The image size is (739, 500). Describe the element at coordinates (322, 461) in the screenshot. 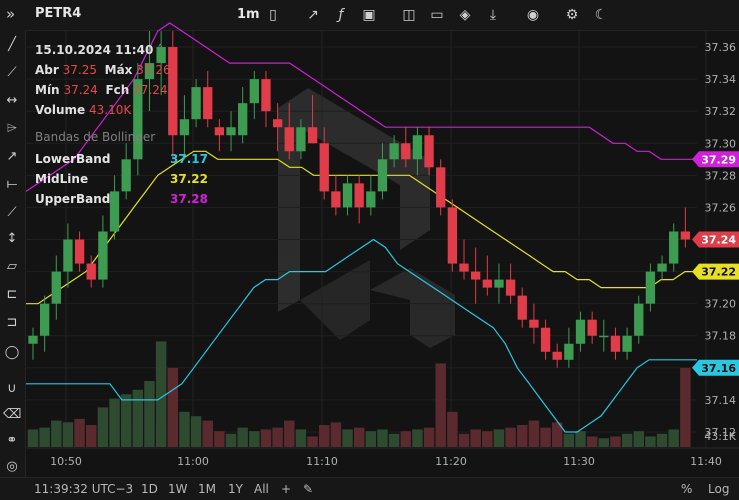

I see `time-tick-label: 11:10` at that location.